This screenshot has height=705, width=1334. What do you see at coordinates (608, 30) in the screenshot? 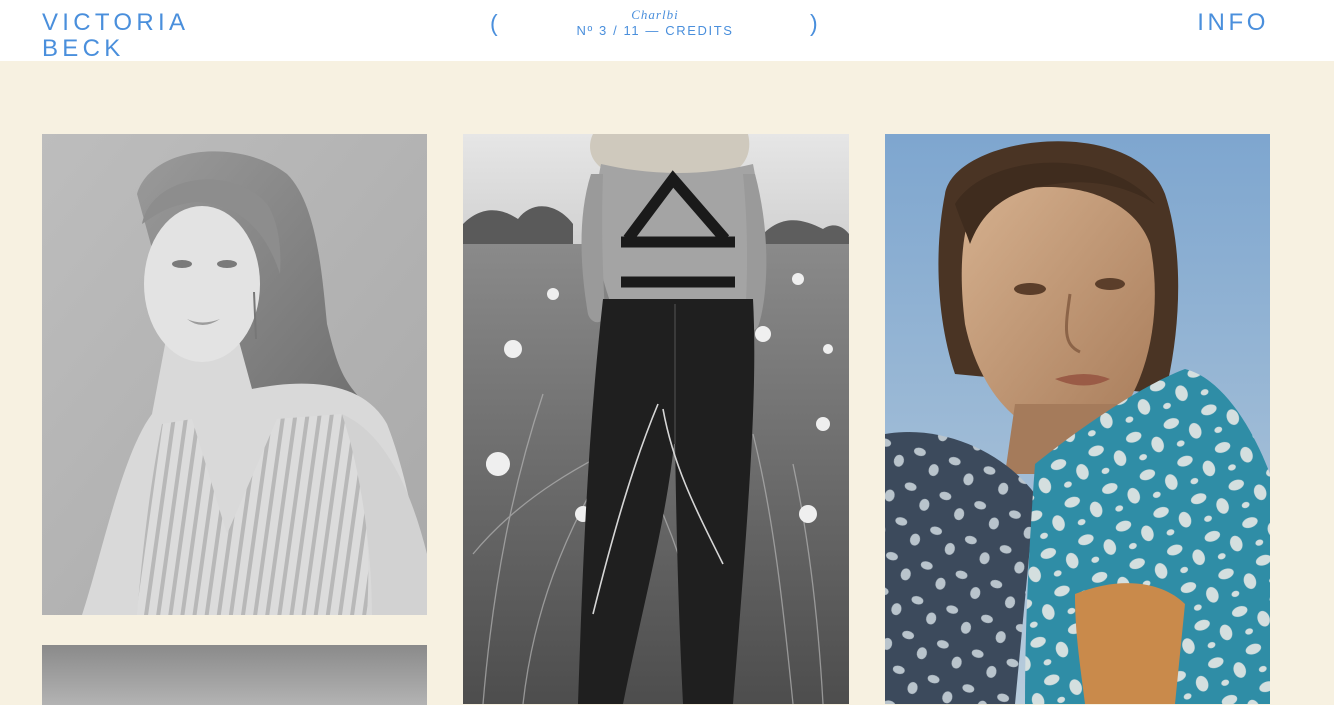
I see `project-index: Nº 3 / 11` at bounding box center [608, 30].